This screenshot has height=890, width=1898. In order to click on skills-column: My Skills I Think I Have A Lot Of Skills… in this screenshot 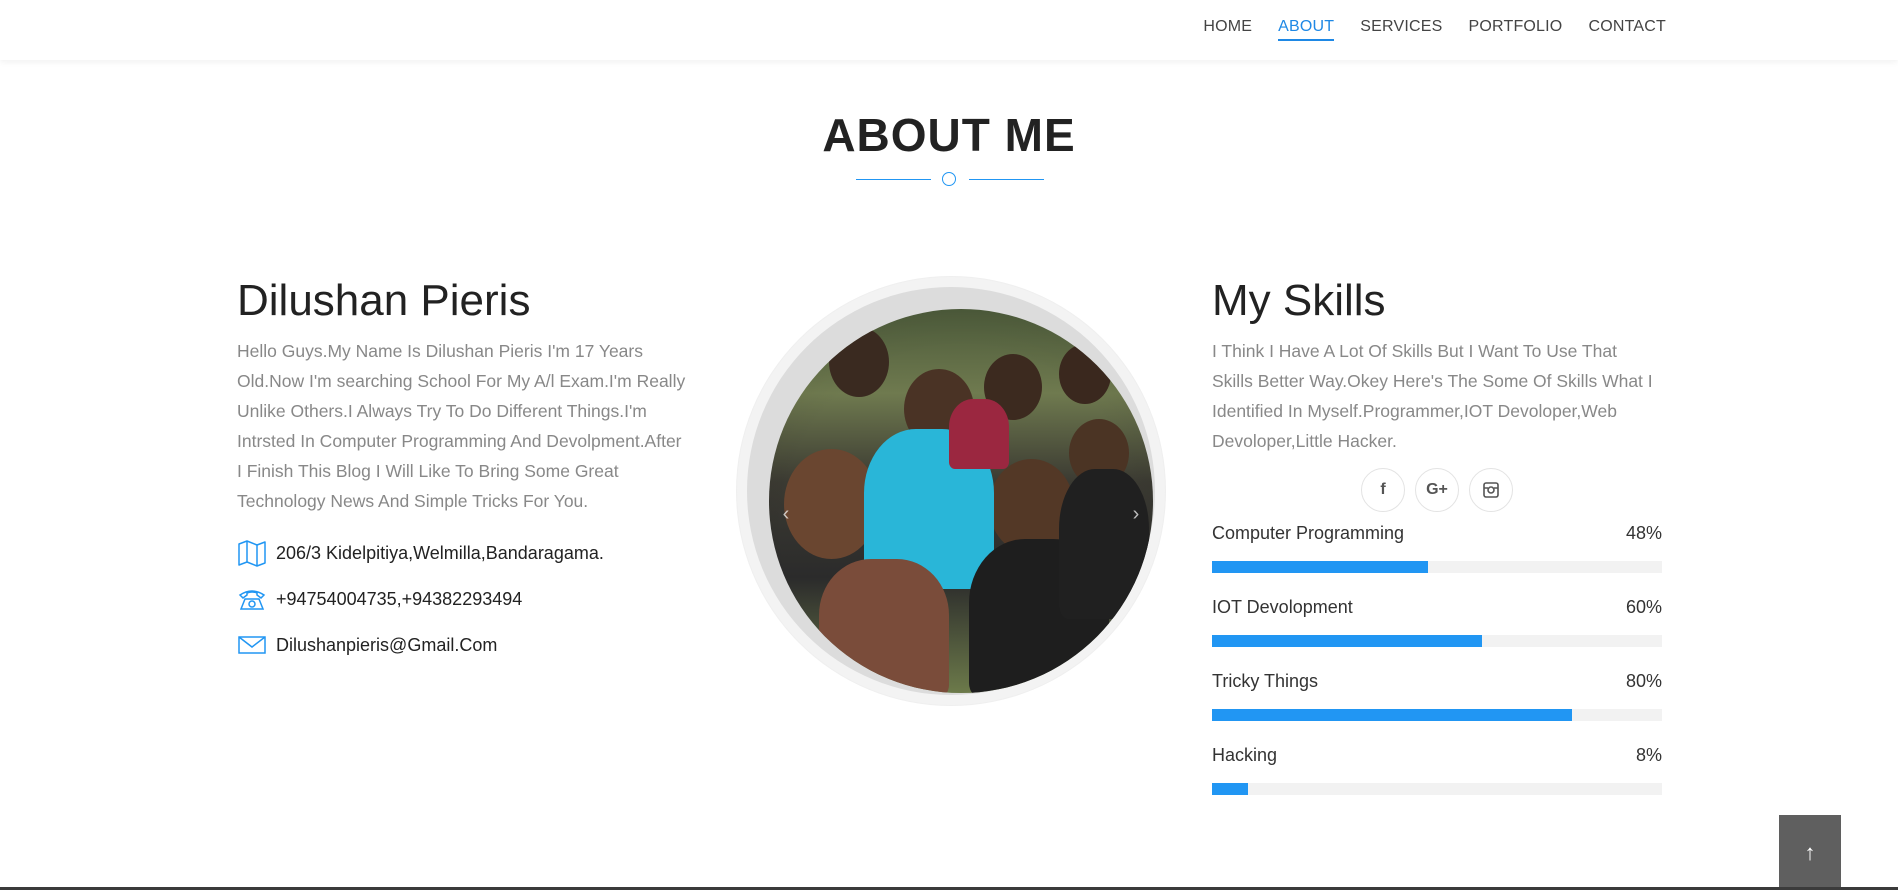, I will do `click(1437, 547)`.